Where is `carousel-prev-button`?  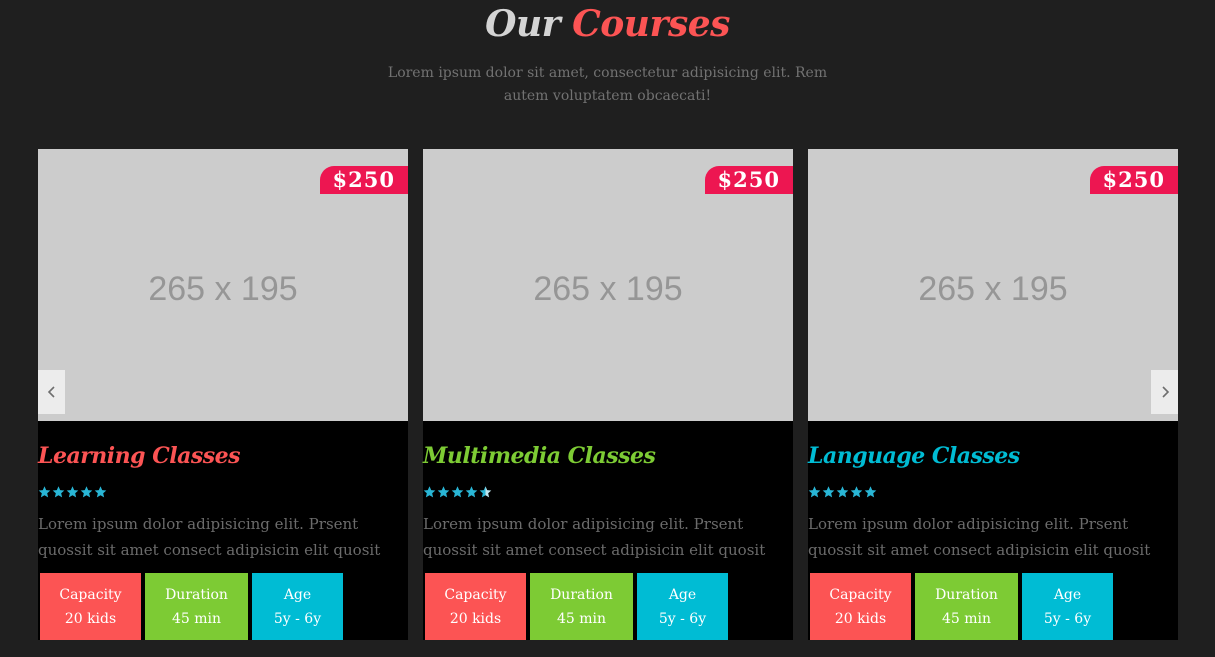 carousel-prev-button is located at coordinates (51, 392).